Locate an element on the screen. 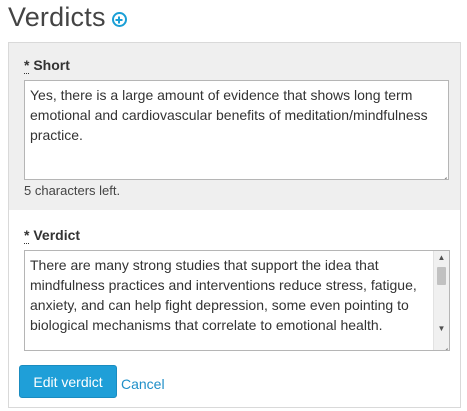  characters-left-counter: 5 characters left. is located at coordinates (72, 190).